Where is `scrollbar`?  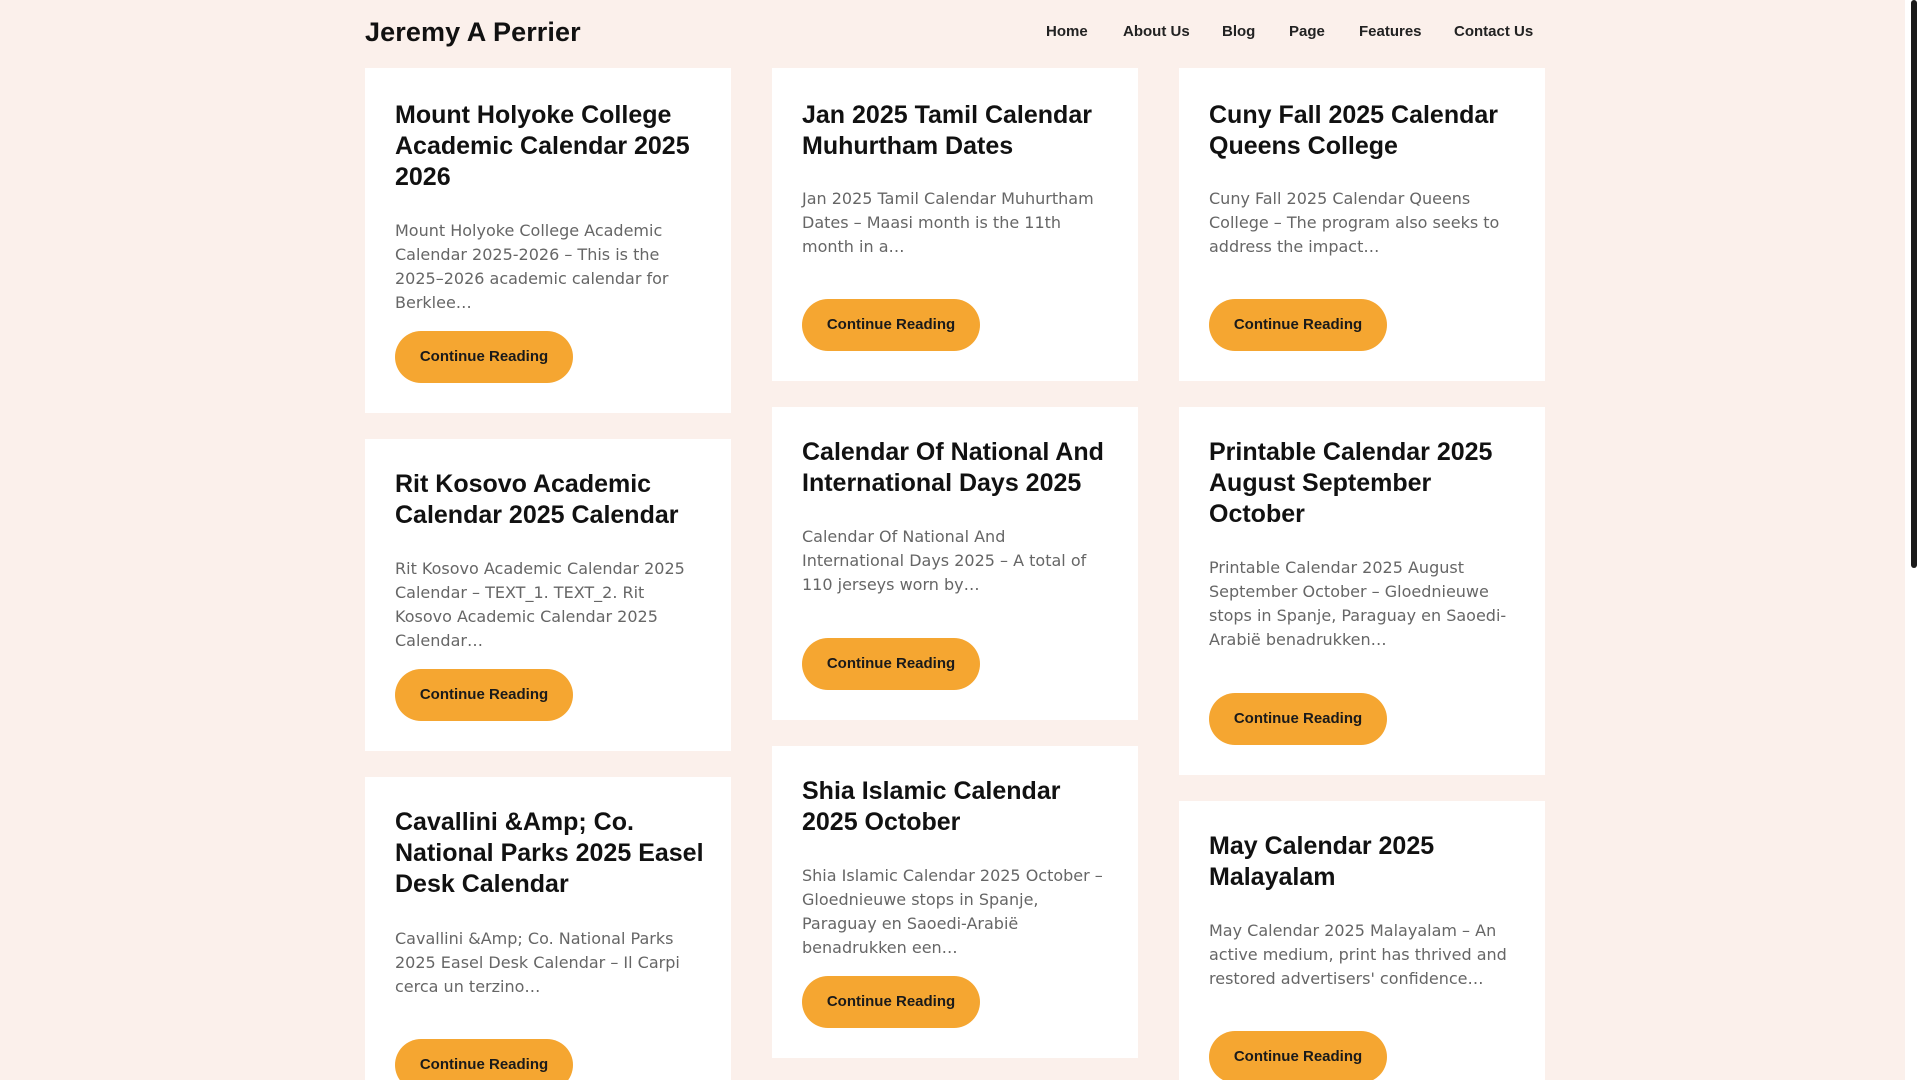 scrollbar is located at coordinates (1912, 540).